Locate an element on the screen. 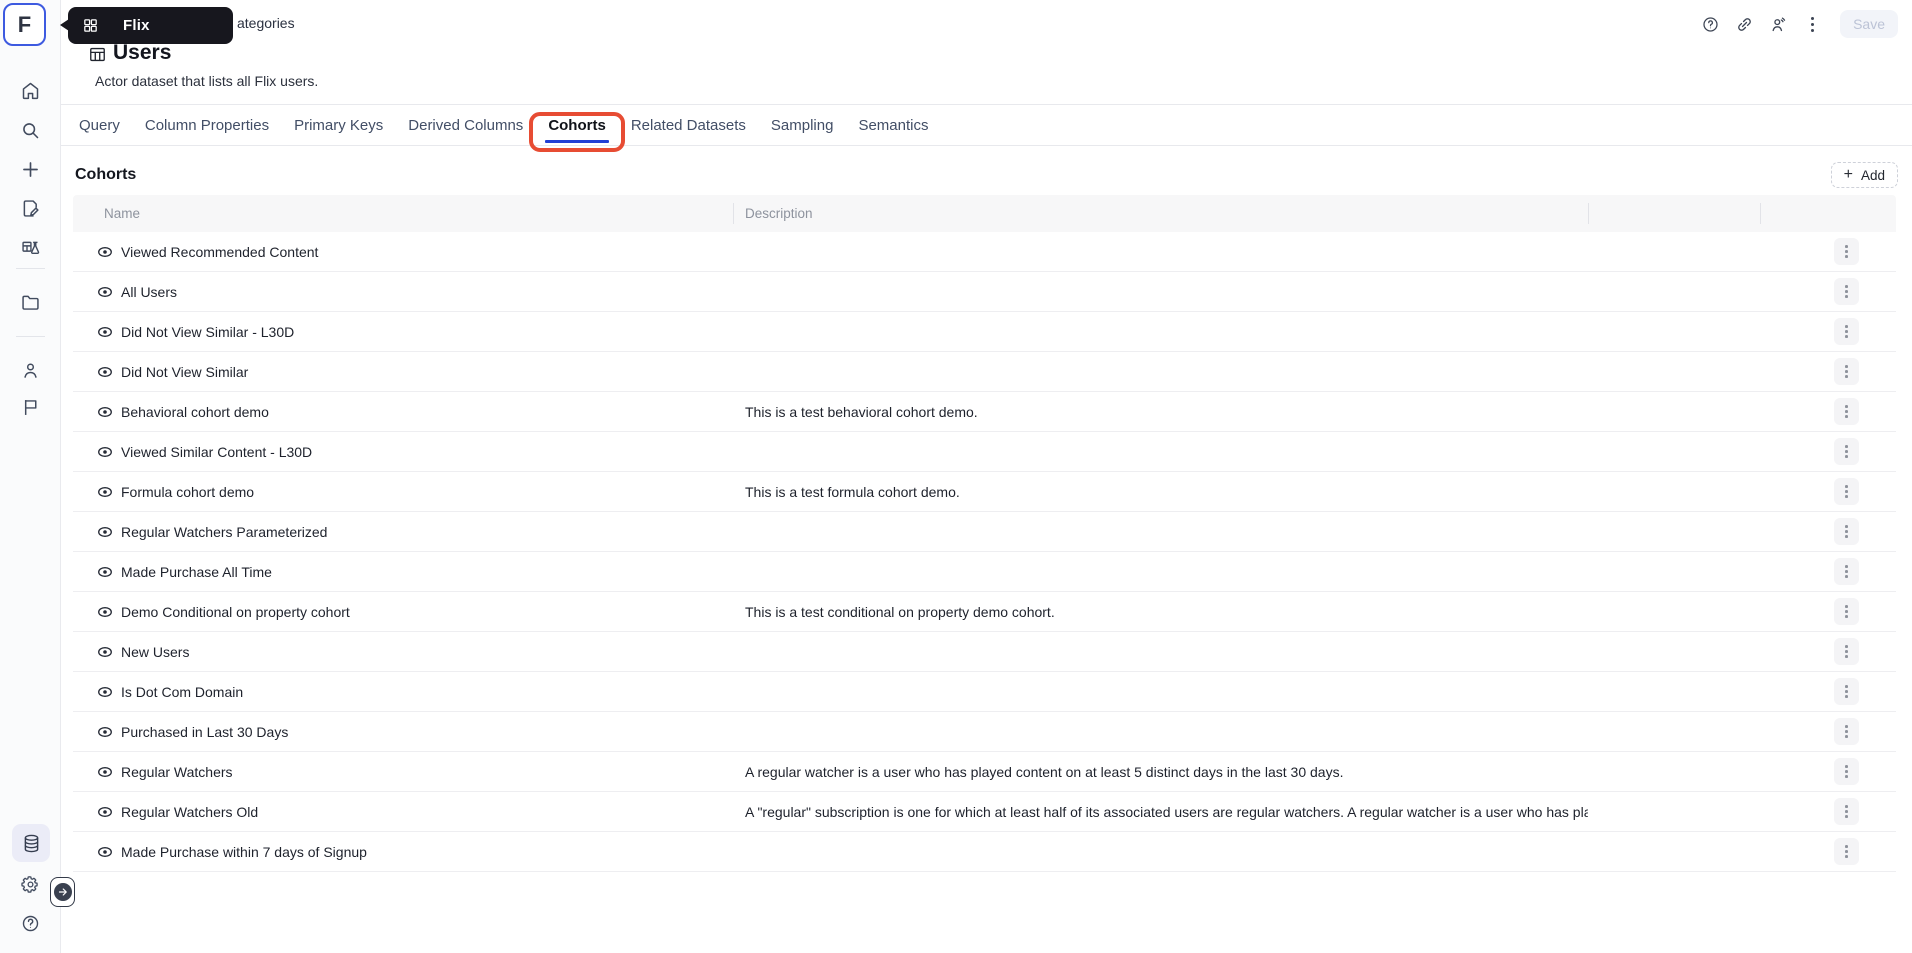  workspace-logo: F is located at coordinates (24, 24).